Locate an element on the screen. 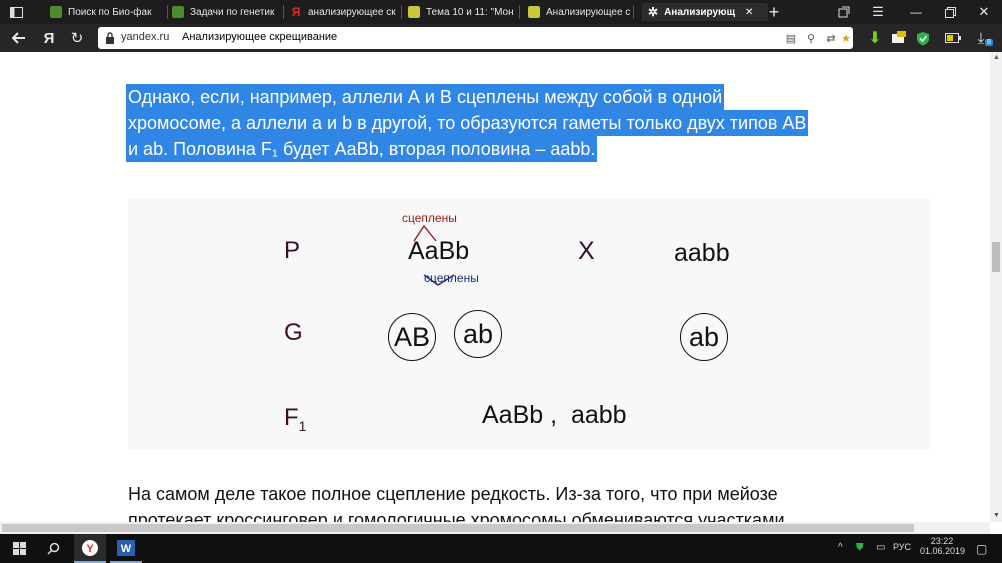  horizontal-scrollbar is located at coordinates (495, 528).